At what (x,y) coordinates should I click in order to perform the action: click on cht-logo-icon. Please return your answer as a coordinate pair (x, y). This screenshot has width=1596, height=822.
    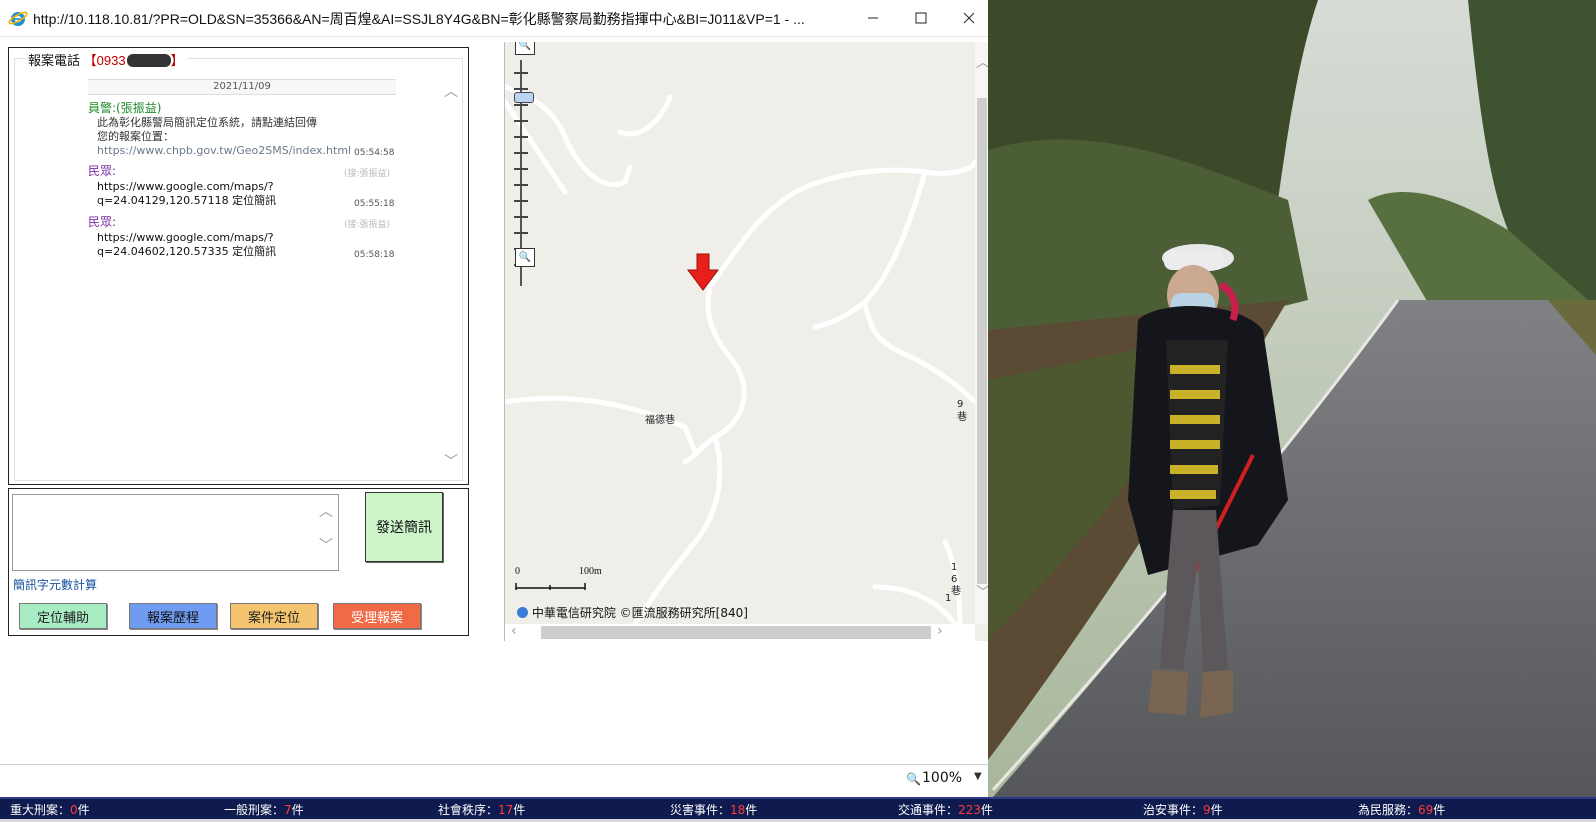
    Looking at the image, I should click on (522, 612).